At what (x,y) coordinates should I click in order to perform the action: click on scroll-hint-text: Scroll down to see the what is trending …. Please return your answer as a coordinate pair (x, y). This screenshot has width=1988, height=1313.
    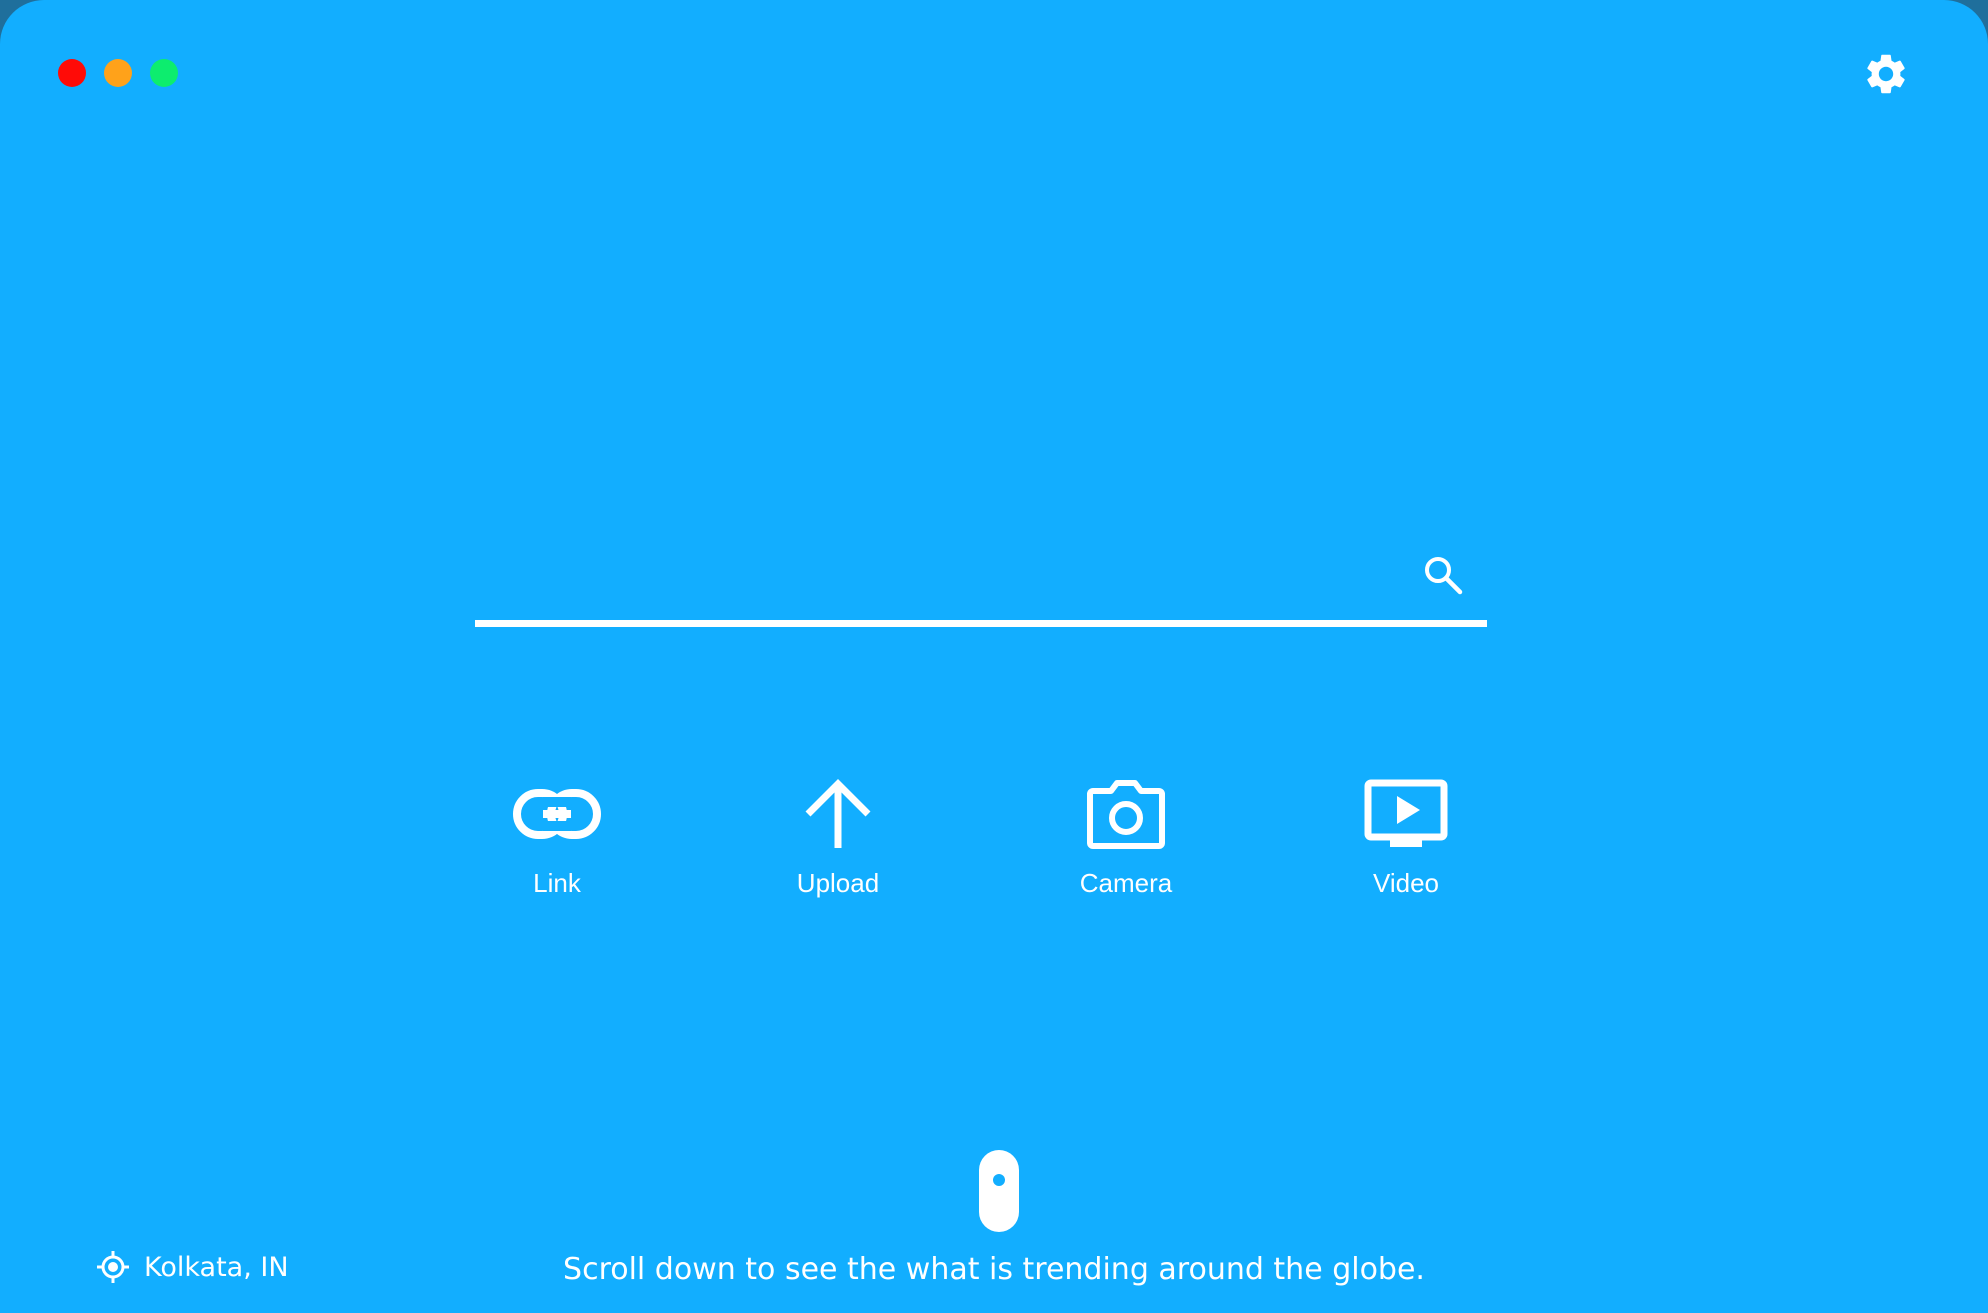
    Looking at the image, I should click on (994, 1269).